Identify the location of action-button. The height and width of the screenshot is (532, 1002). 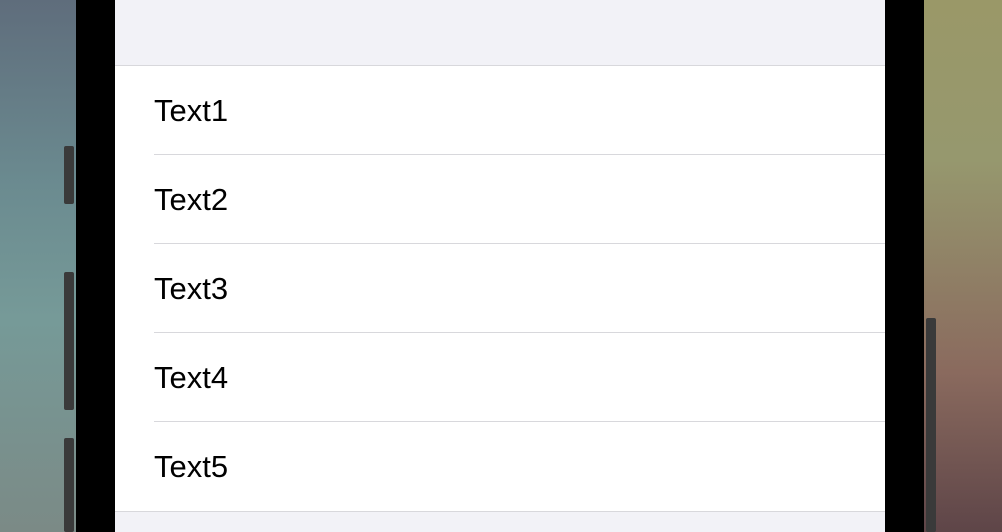
(69, 175).